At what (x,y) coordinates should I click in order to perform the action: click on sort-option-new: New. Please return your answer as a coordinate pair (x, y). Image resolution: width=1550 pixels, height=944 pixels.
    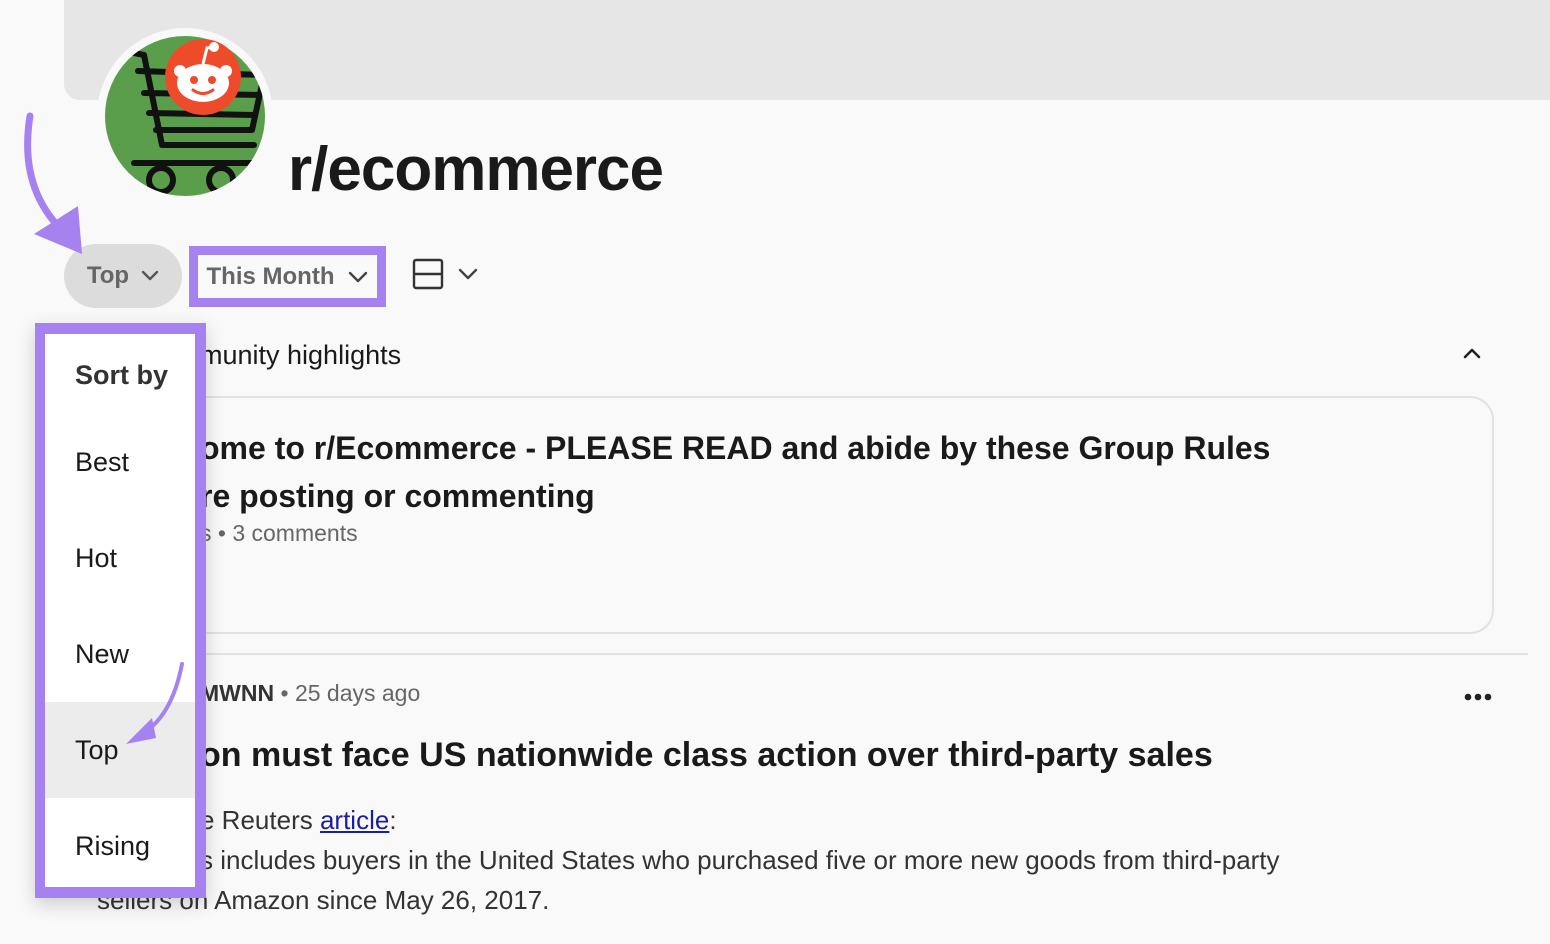
    Looking at the image, I should click on (120, 654).